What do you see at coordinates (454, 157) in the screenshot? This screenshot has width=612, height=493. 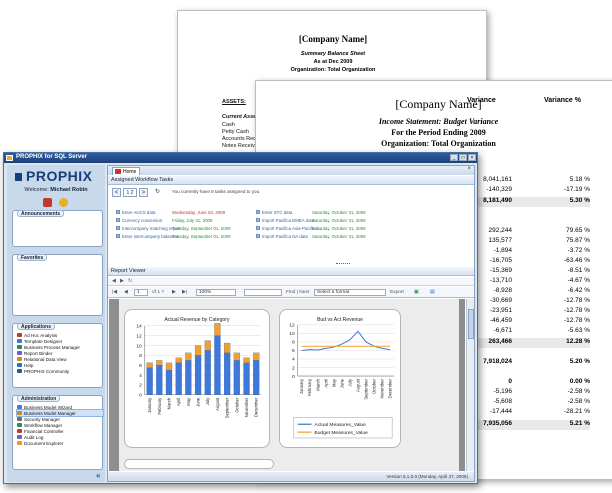 I see `minimize-button: _` at bounding box center [454, 157].